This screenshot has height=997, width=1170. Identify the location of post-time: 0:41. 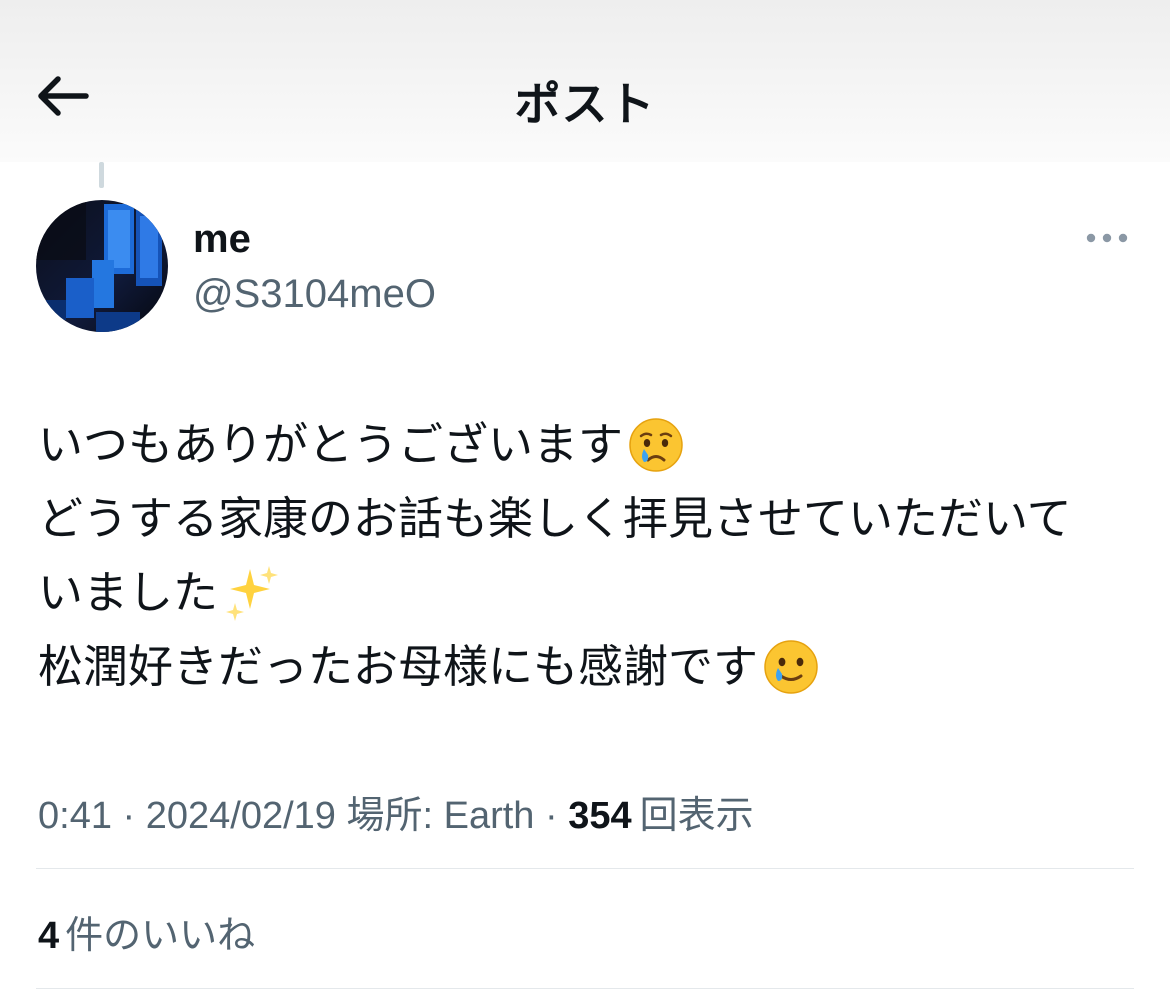
(75, 816).